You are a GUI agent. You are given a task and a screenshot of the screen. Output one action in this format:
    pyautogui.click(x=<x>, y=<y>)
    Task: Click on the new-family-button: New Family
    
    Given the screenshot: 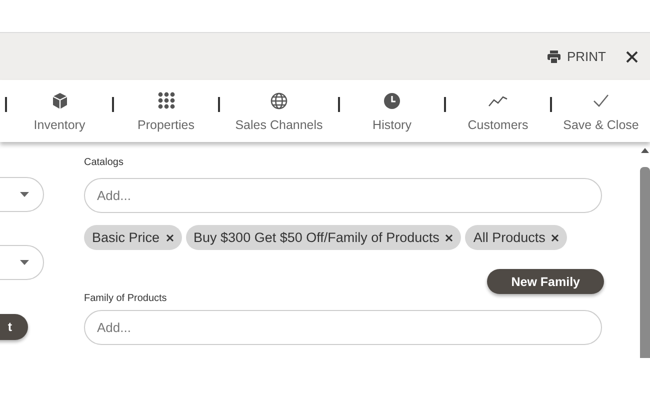 What is the action you would take?
    pyautogui.click(x=545, y=281)
    